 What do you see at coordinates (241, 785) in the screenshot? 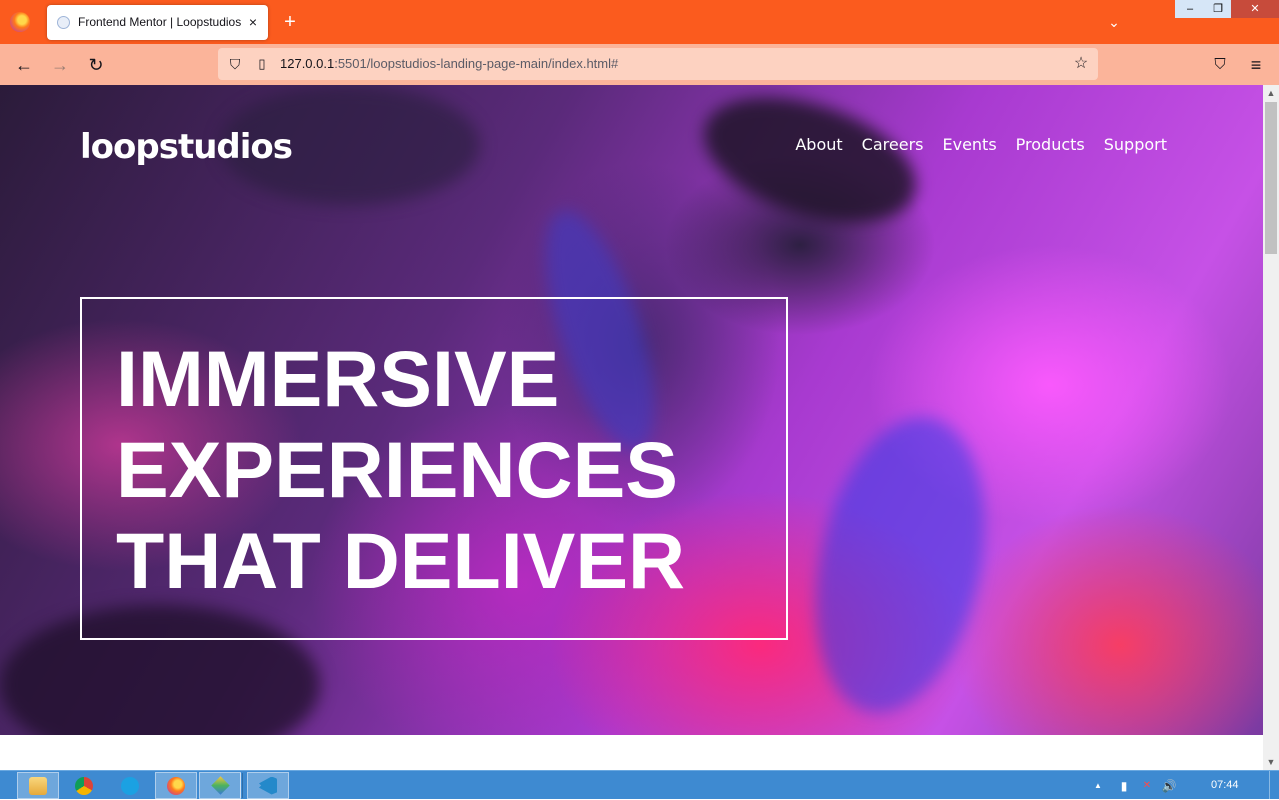
I see `taskbar-separator` at bounding box center [241, 785].